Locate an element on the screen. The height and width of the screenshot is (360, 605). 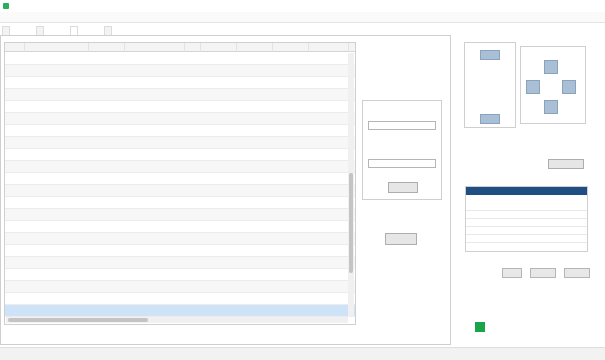
open-settings-button is located at coordinates (566, 164).